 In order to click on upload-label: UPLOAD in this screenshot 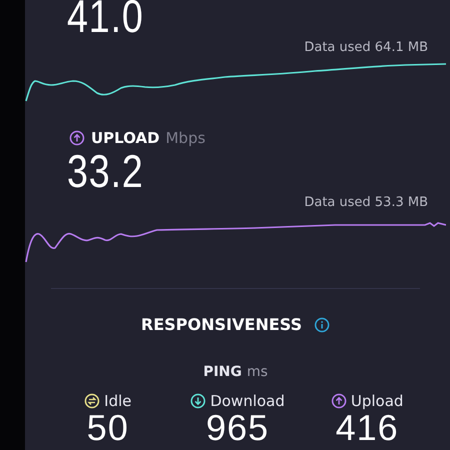, I will do `click(125, 138)`.